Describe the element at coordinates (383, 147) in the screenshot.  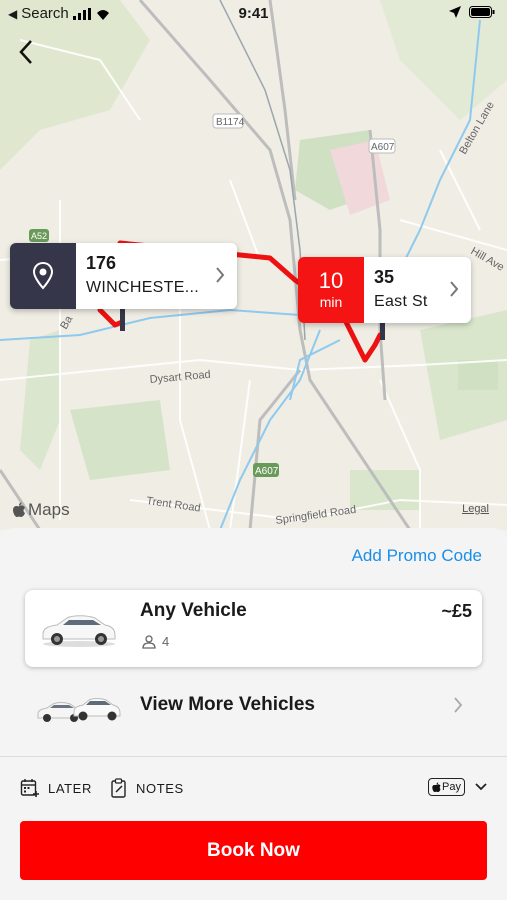
I see `label-a607-top: A607` at that location.